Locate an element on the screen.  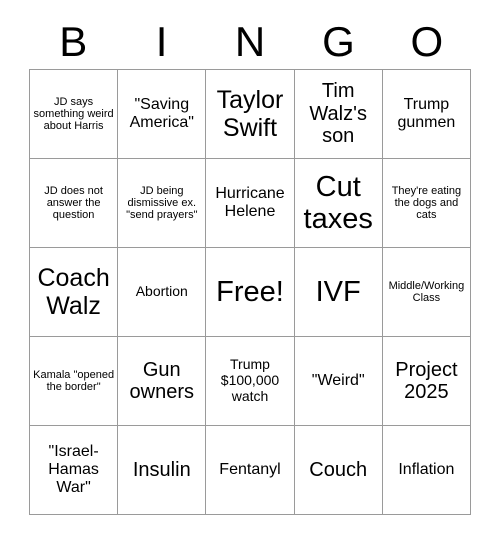
bingo-cell-label: Insulin is located at coordinates (161, 469).